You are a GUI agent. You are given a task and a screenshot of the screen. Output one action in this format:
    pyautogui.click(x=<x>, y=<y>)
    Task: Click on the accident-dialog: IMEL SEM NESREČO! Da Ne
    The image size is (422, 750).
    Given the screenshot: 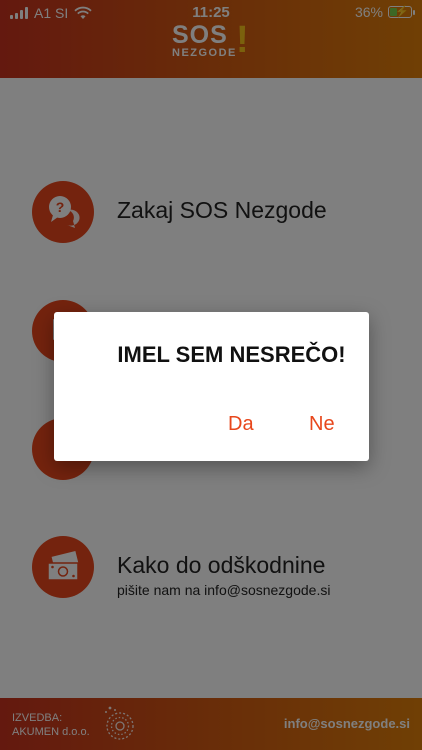 What is the action you would take?
    pyautogui.click(x=211, y=386)
    